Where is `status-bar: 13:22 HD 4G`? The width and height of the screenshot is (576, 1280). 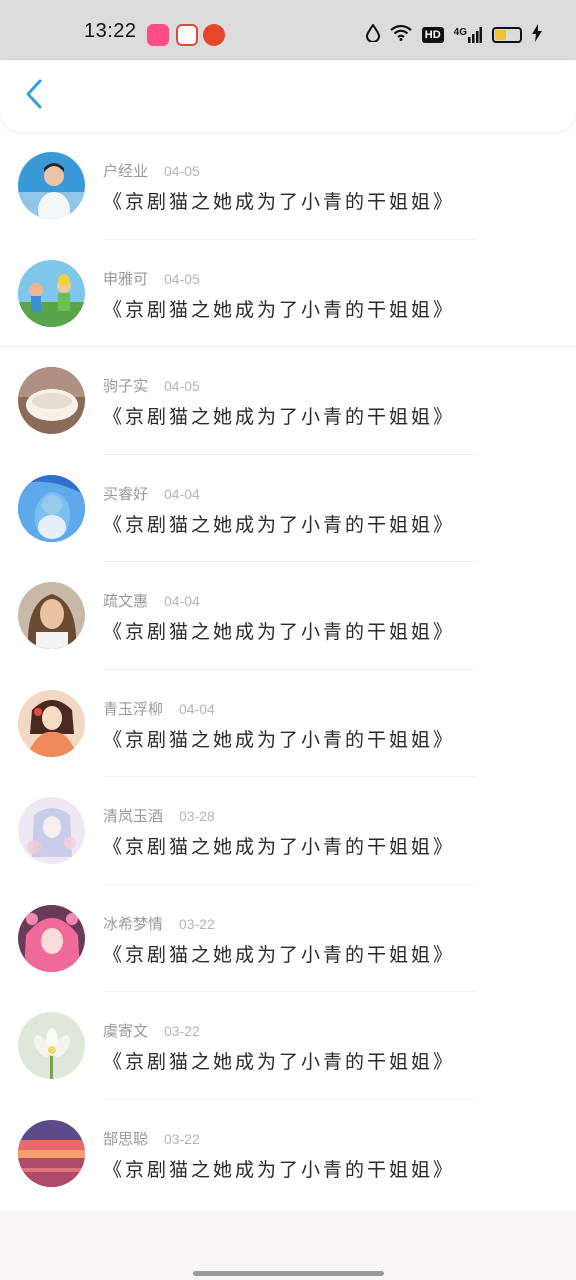
status-bar: 13:22 HD 4G is located at coordinates (288, 30).